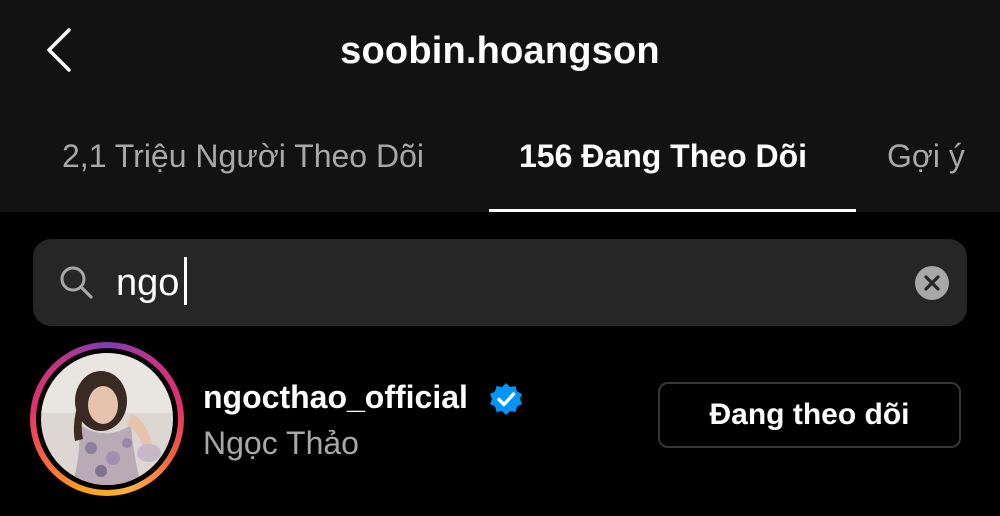 This screenshot has height=516, width=1000. Describe the element at coordinates (506, 399) in the screenshot. I see `verified-badge-icon` at that location.